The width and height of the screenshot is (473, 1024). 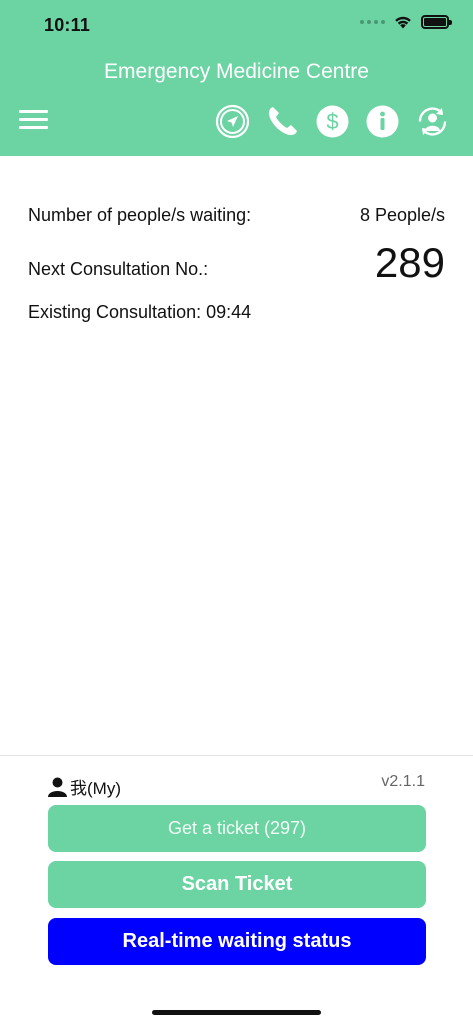 I want to click on phone-icon, so click(x=282, y=121).